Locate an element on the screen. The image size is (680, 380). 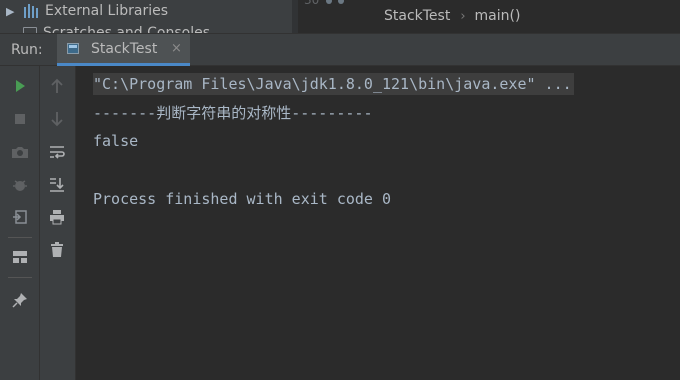
console-line: Process finished with exit code 0 is located at coordinates (242, 199).